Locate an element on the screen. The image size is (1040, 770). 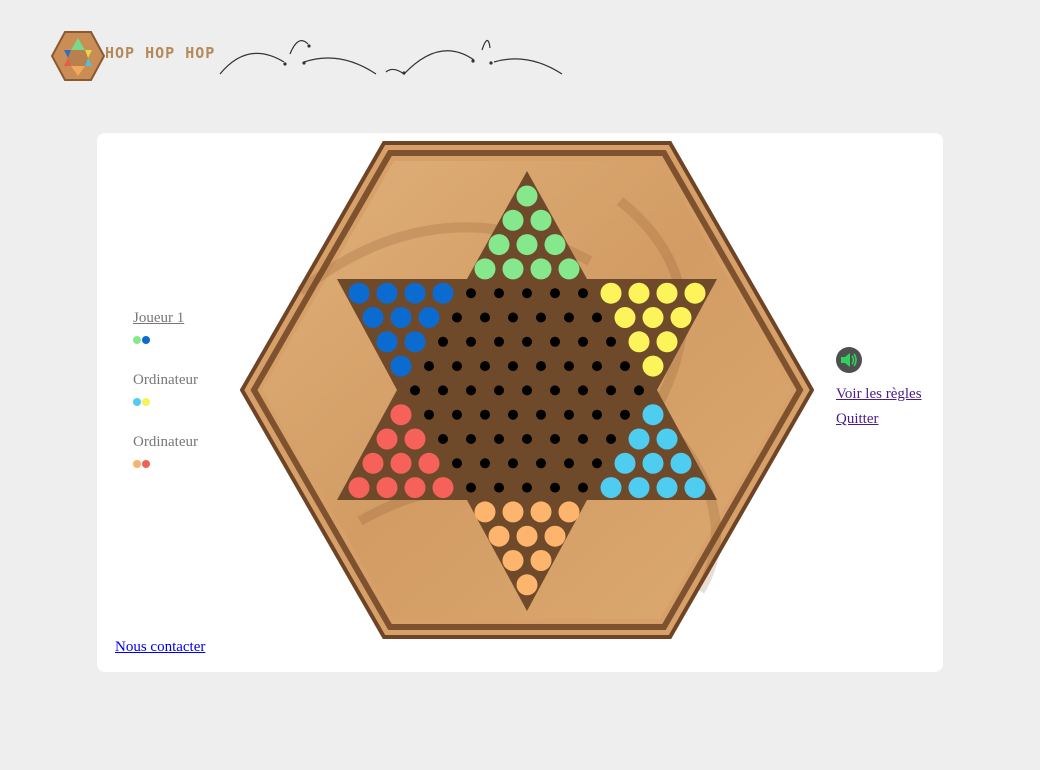
quit-link: Quitter is located at coordinates (891, 419).